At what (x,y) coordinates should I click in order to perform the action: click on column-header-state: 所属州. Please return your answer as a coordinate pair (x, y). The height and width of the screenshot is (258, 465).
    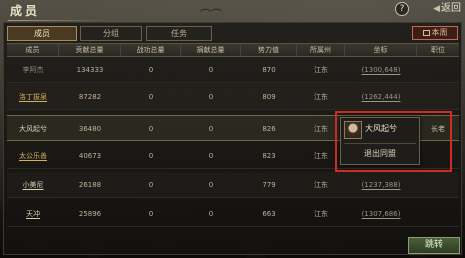
    Looking at the image, I should click on (321, 50).